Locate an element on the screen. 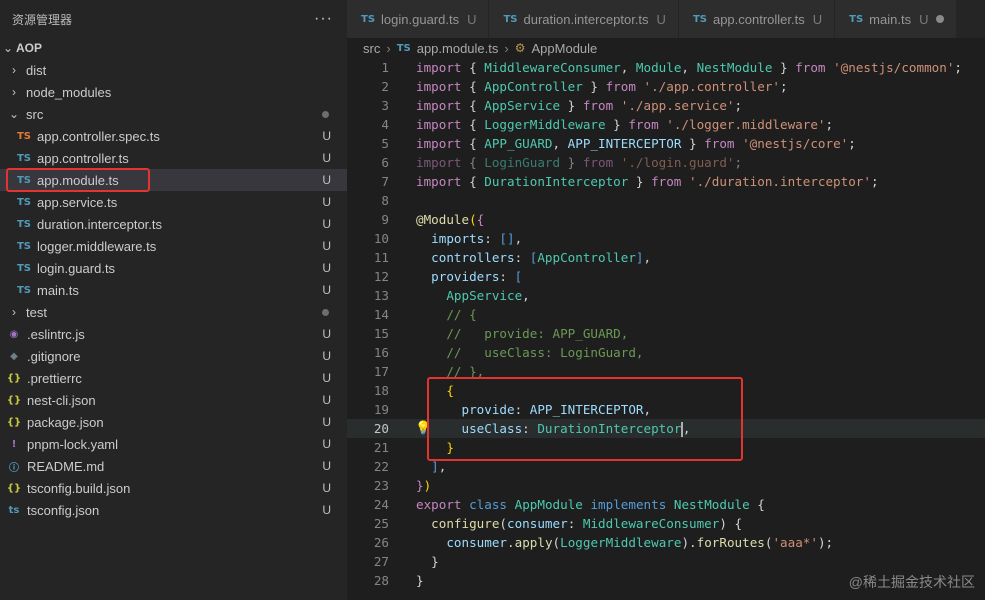 Image resolution: width=985 pixels, height=600 pixels. code-line: 11 controllers: [AppController], is located at coordinates (666, 257).